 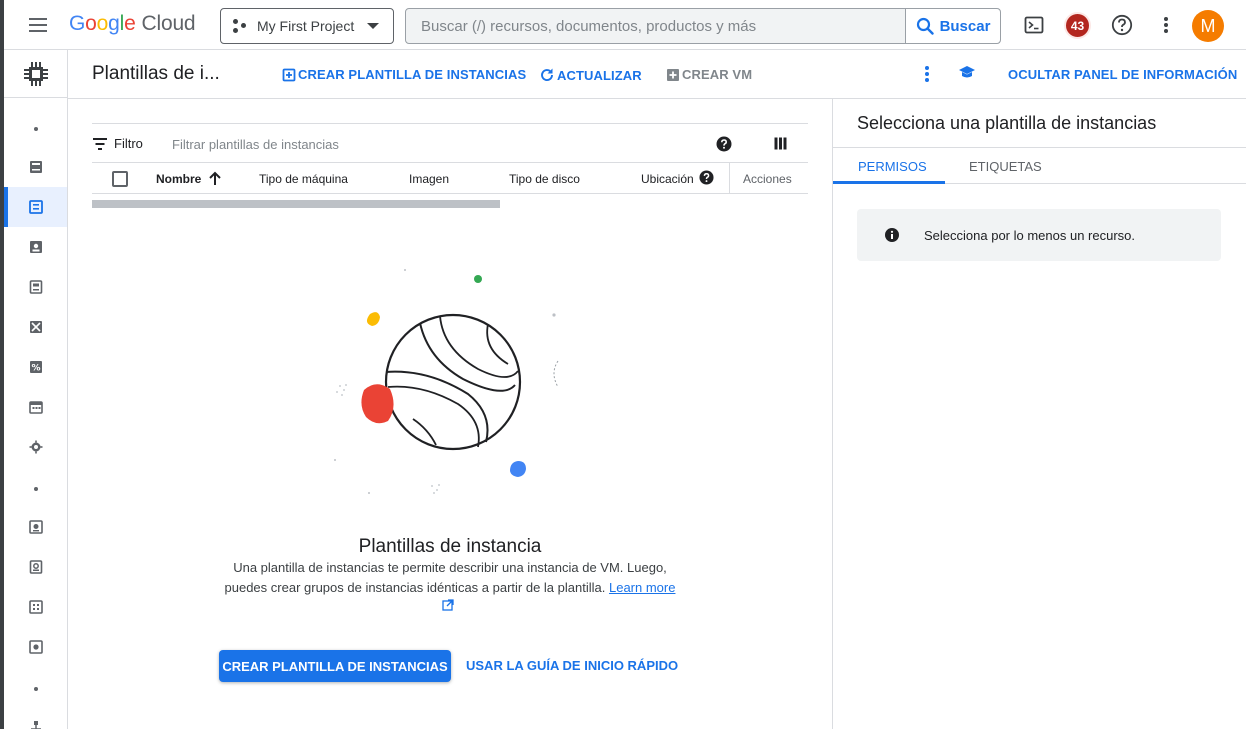 I want to click on column-header-disk-type: Tipo de disco, so click(x=544, y=179).